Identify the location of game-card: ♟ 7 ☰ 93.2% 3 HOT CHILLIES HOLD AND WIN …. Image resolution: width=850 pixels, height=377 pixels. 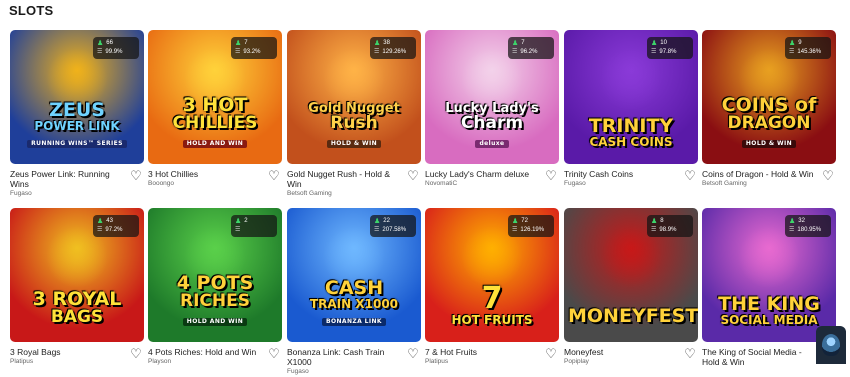
(215, 114).